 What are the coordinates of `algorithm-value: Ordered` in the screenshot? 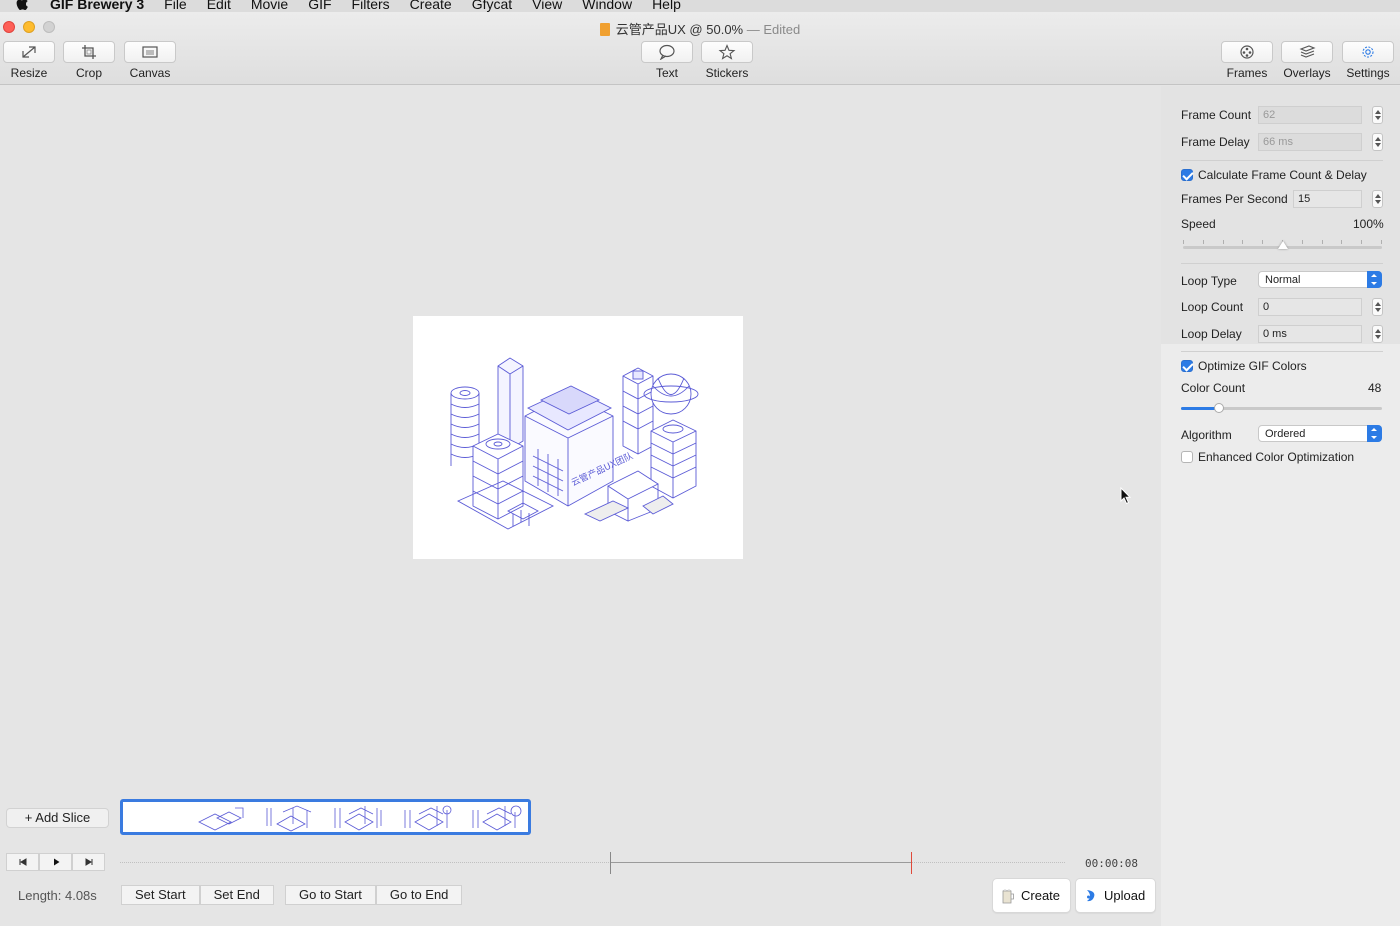 It's located at (1285, 434).